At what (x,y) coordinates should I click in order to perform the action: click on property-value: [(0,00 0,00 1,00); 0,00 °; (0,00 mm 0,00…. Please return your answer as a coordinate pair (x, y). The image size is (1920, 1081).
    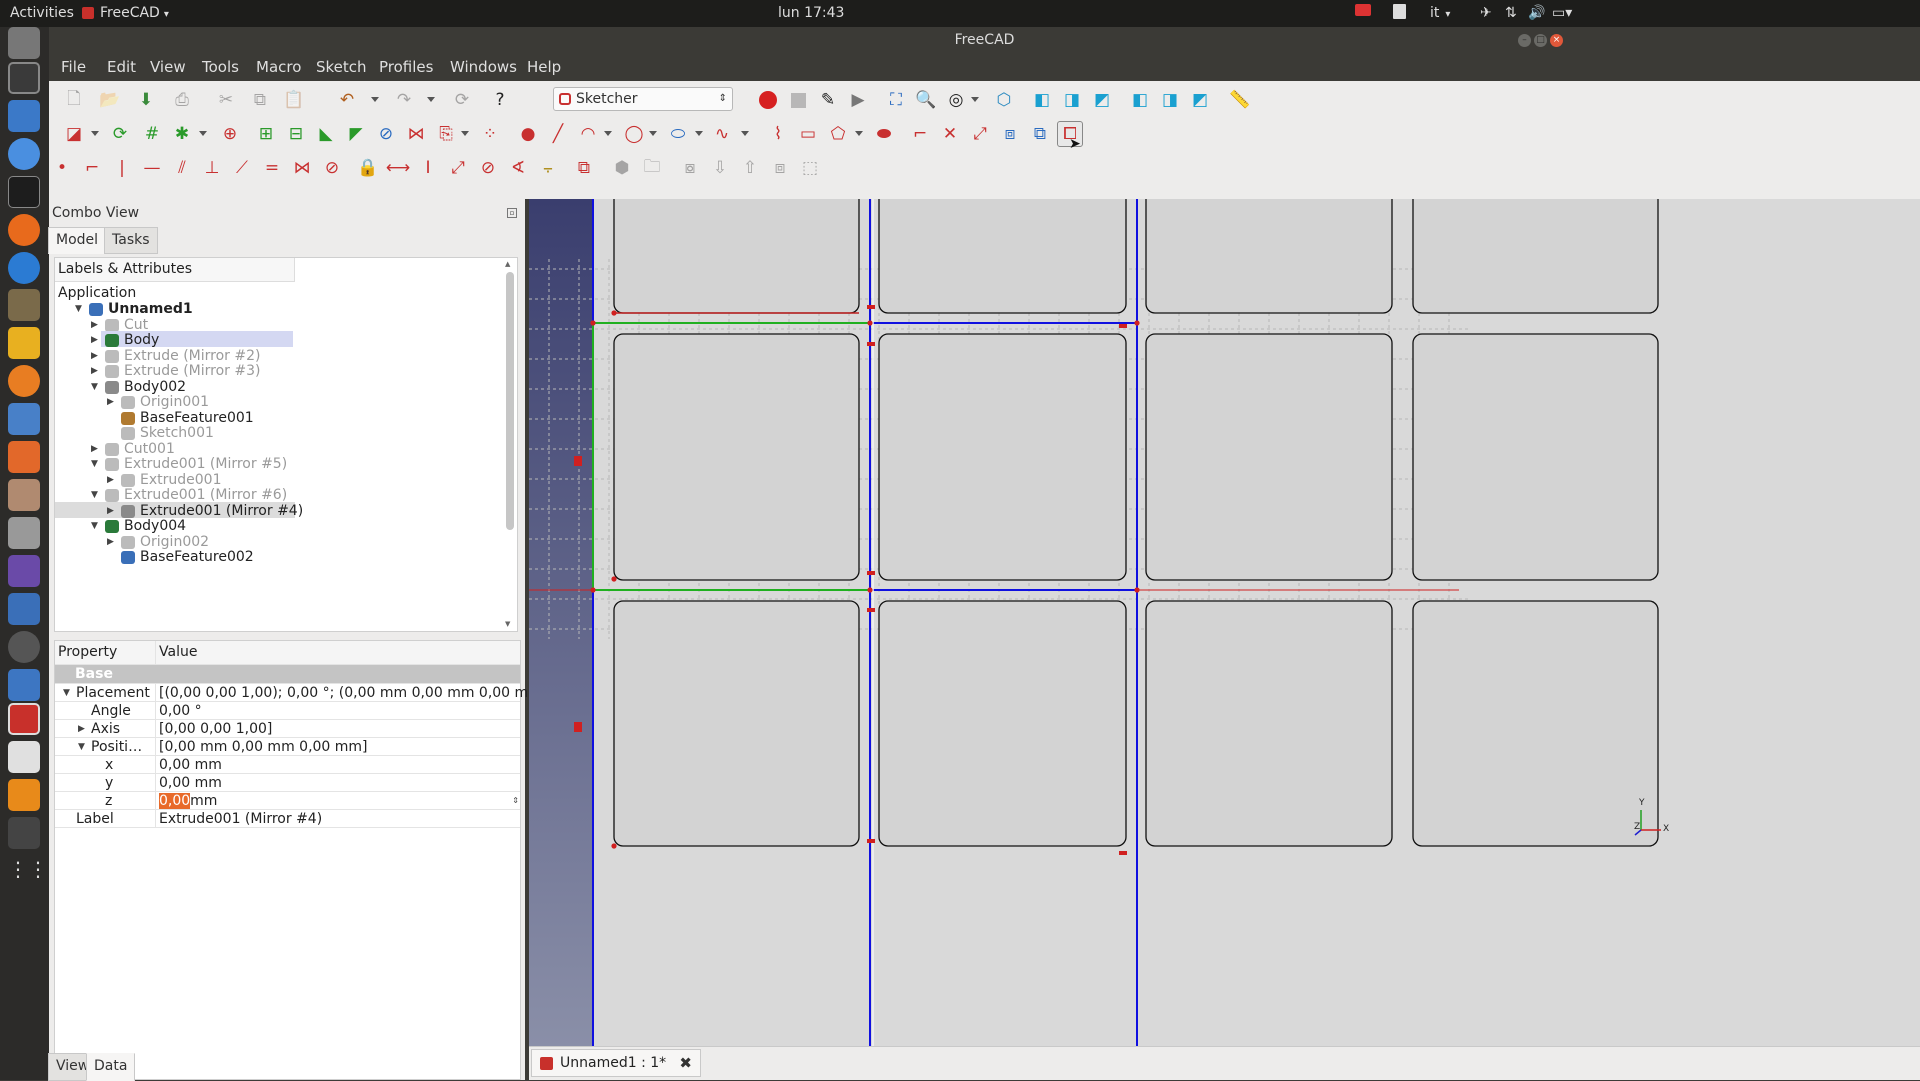
    Looking at the image, I should click on (356, 693).